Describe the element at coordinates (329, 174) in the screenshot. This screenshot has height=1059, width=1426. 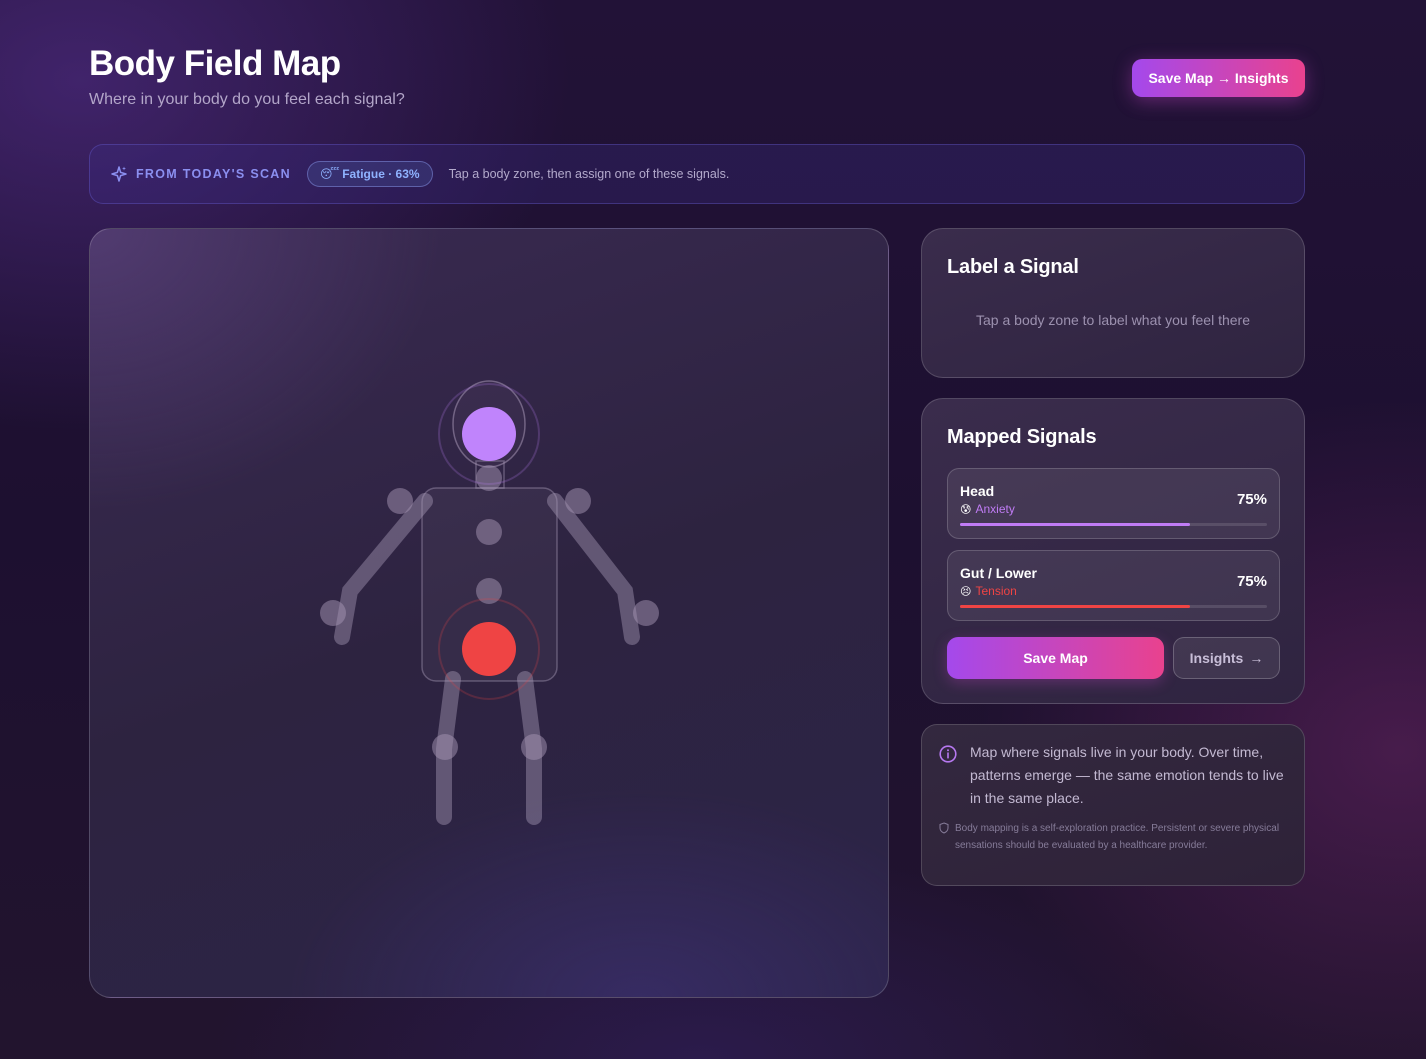
I see `sleepy-face-icon: 😴` at that location.